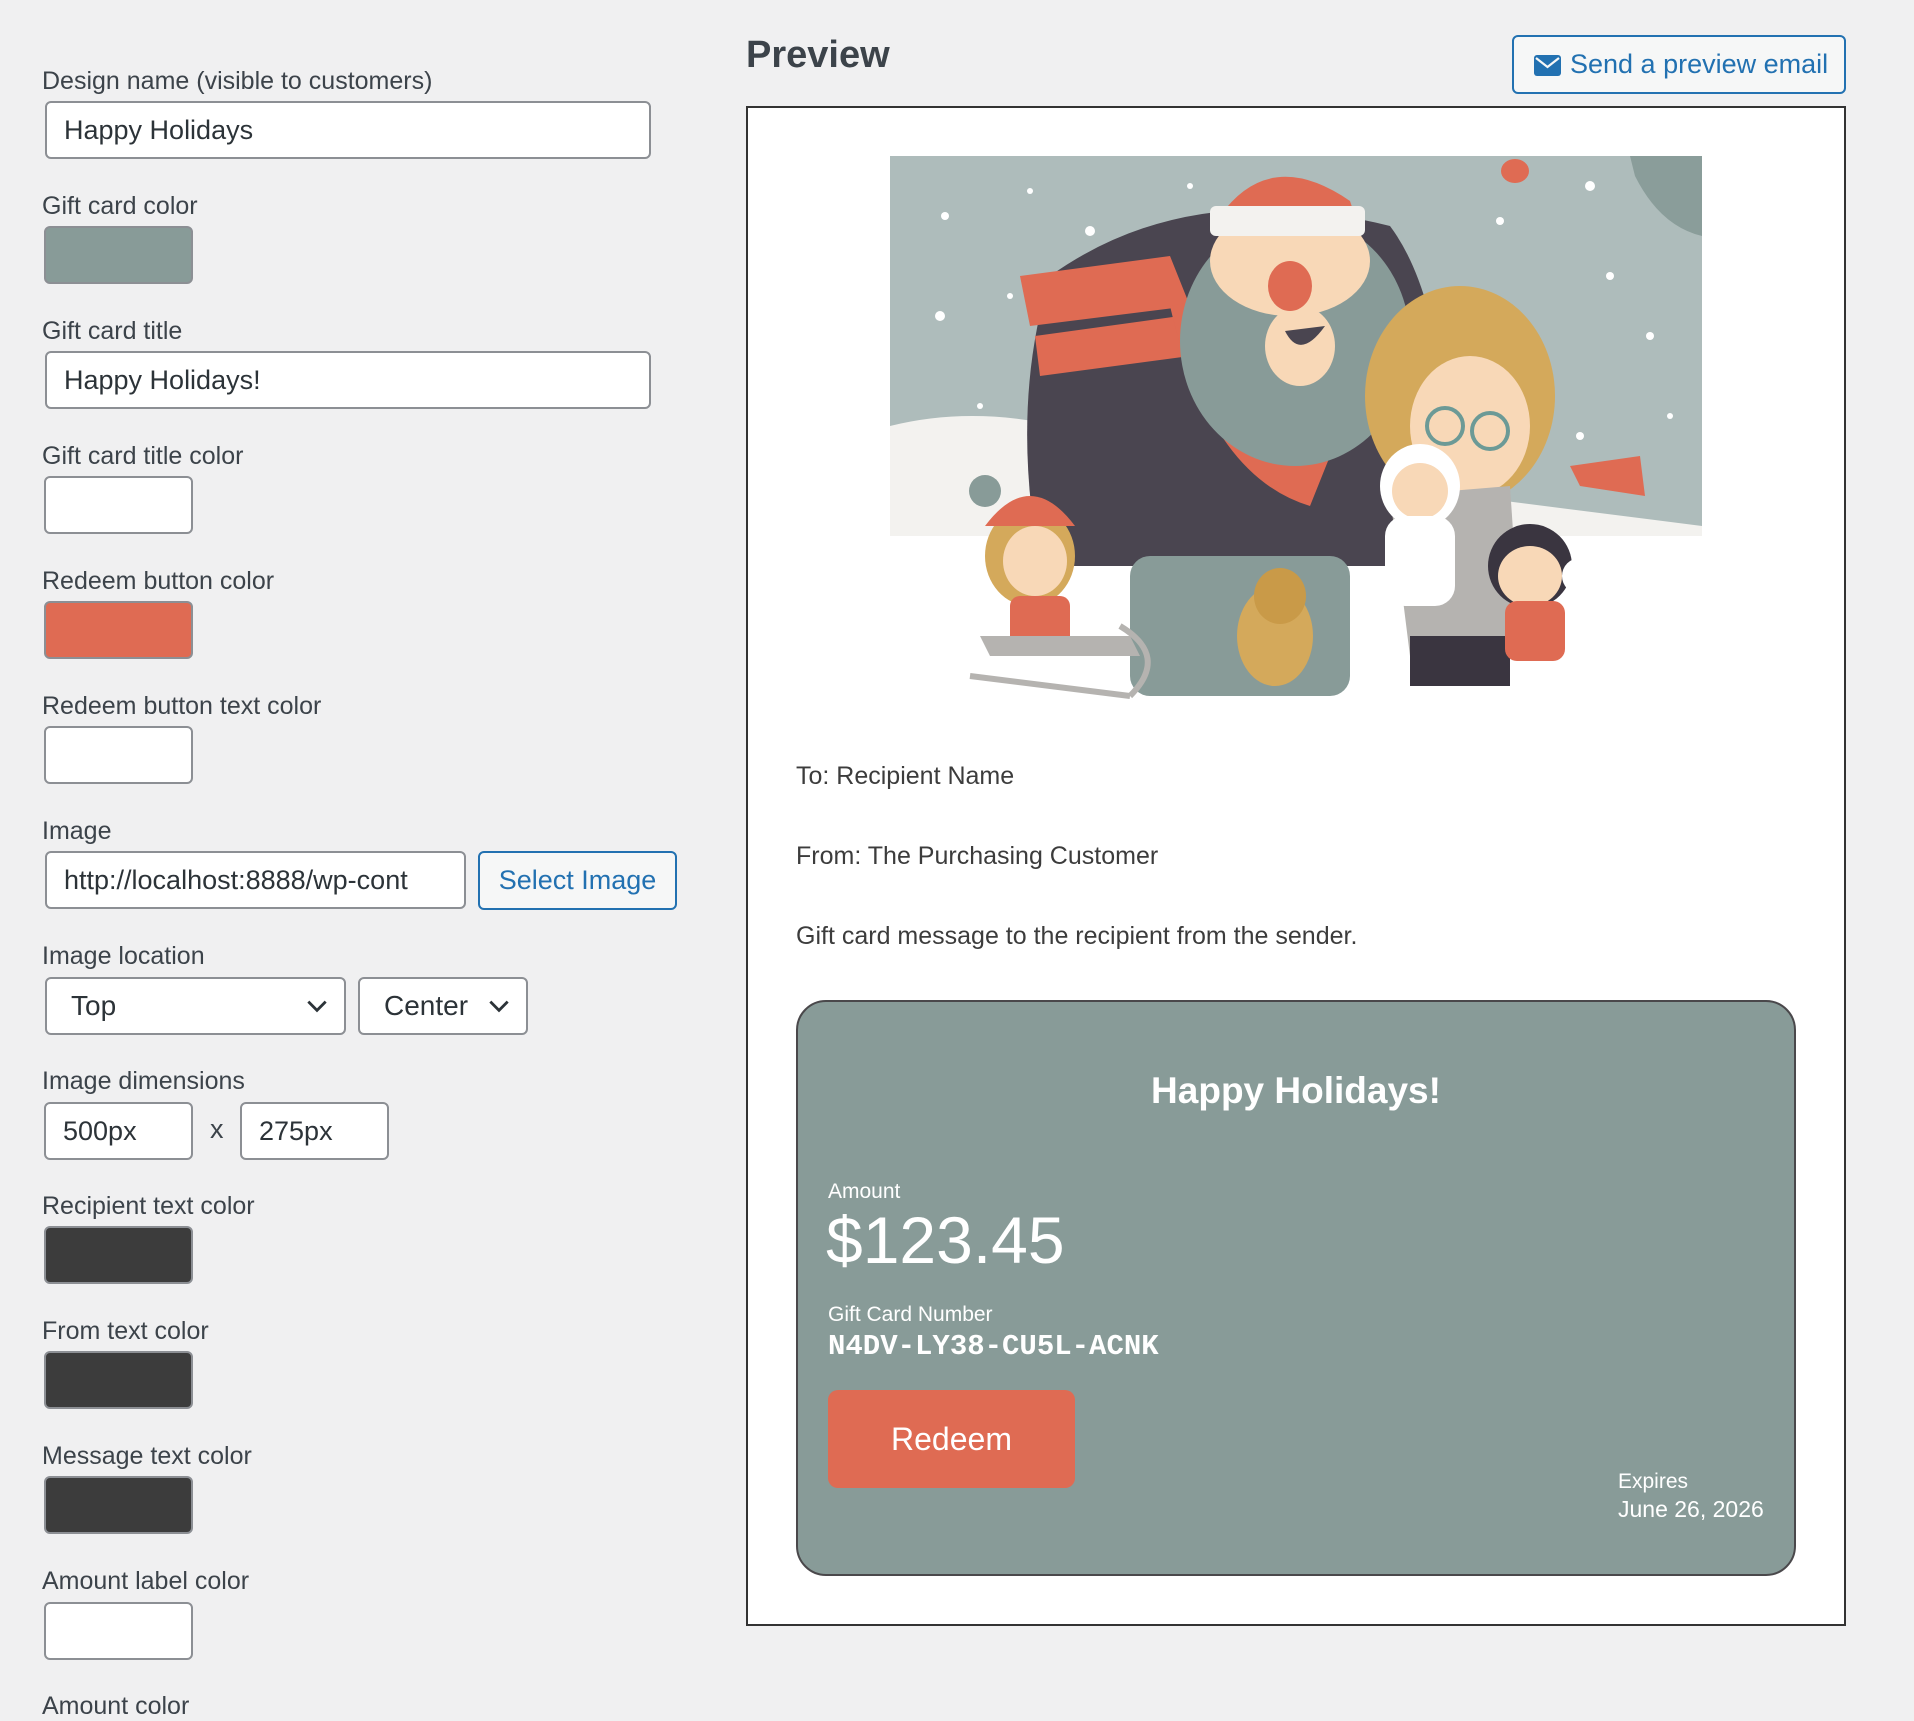 The image size is (1914, 1721). Describe the element at coordinates (158, 581) in the screenshot. I see `redeem-button-color-label: Redeem button color` at that location.